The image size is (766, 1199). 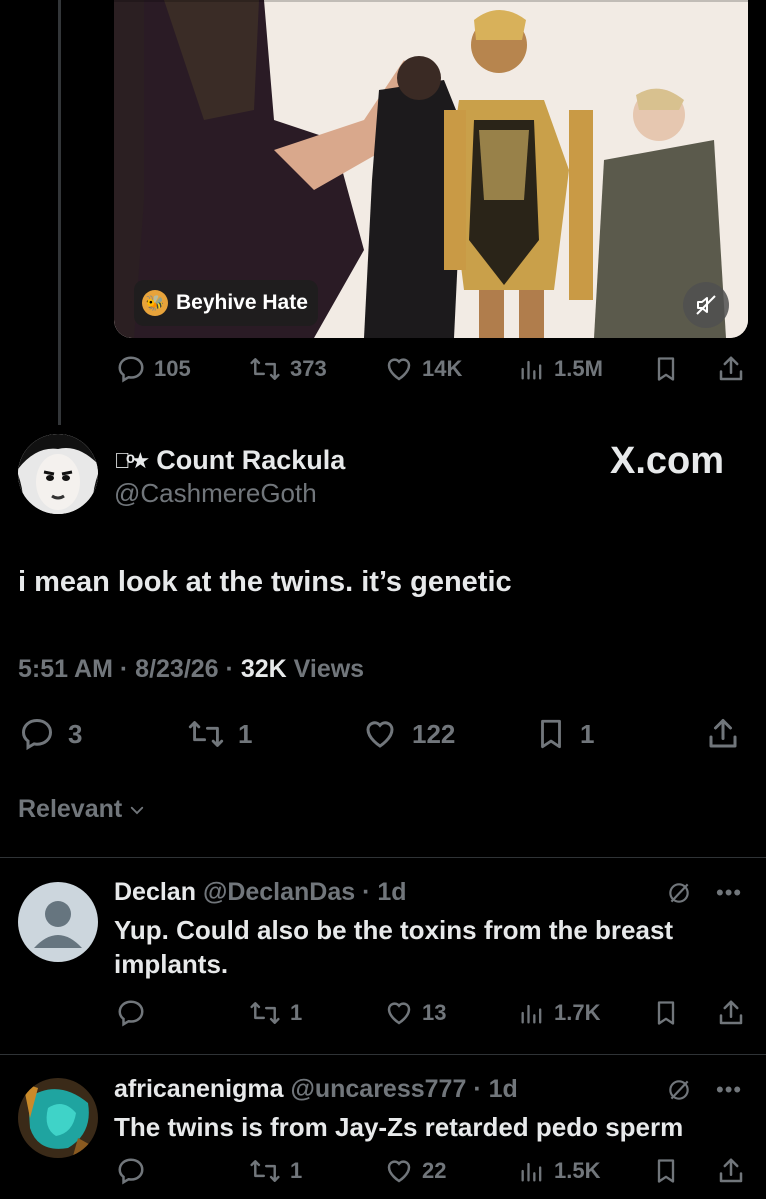 I want to click on reply-views-button: 1.7K, so click(x=559, y=1013).